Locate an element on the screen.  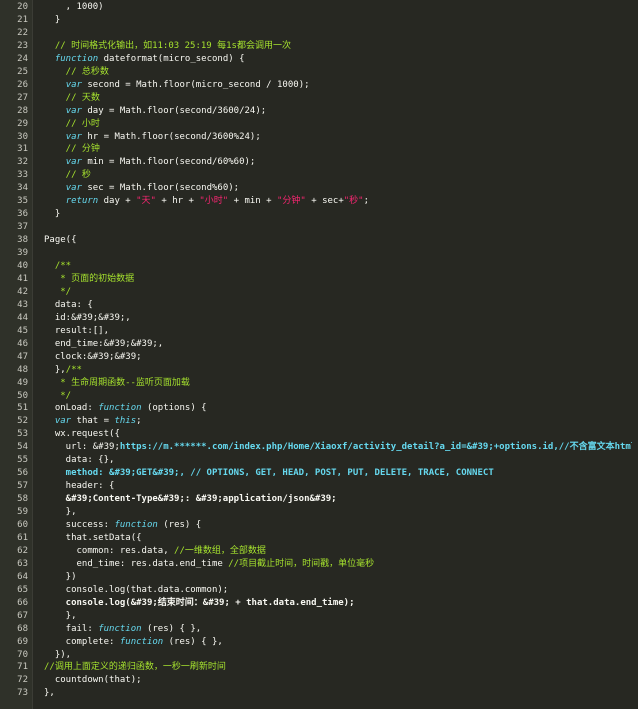
code-token: }, is located at coordinates (60, 615).